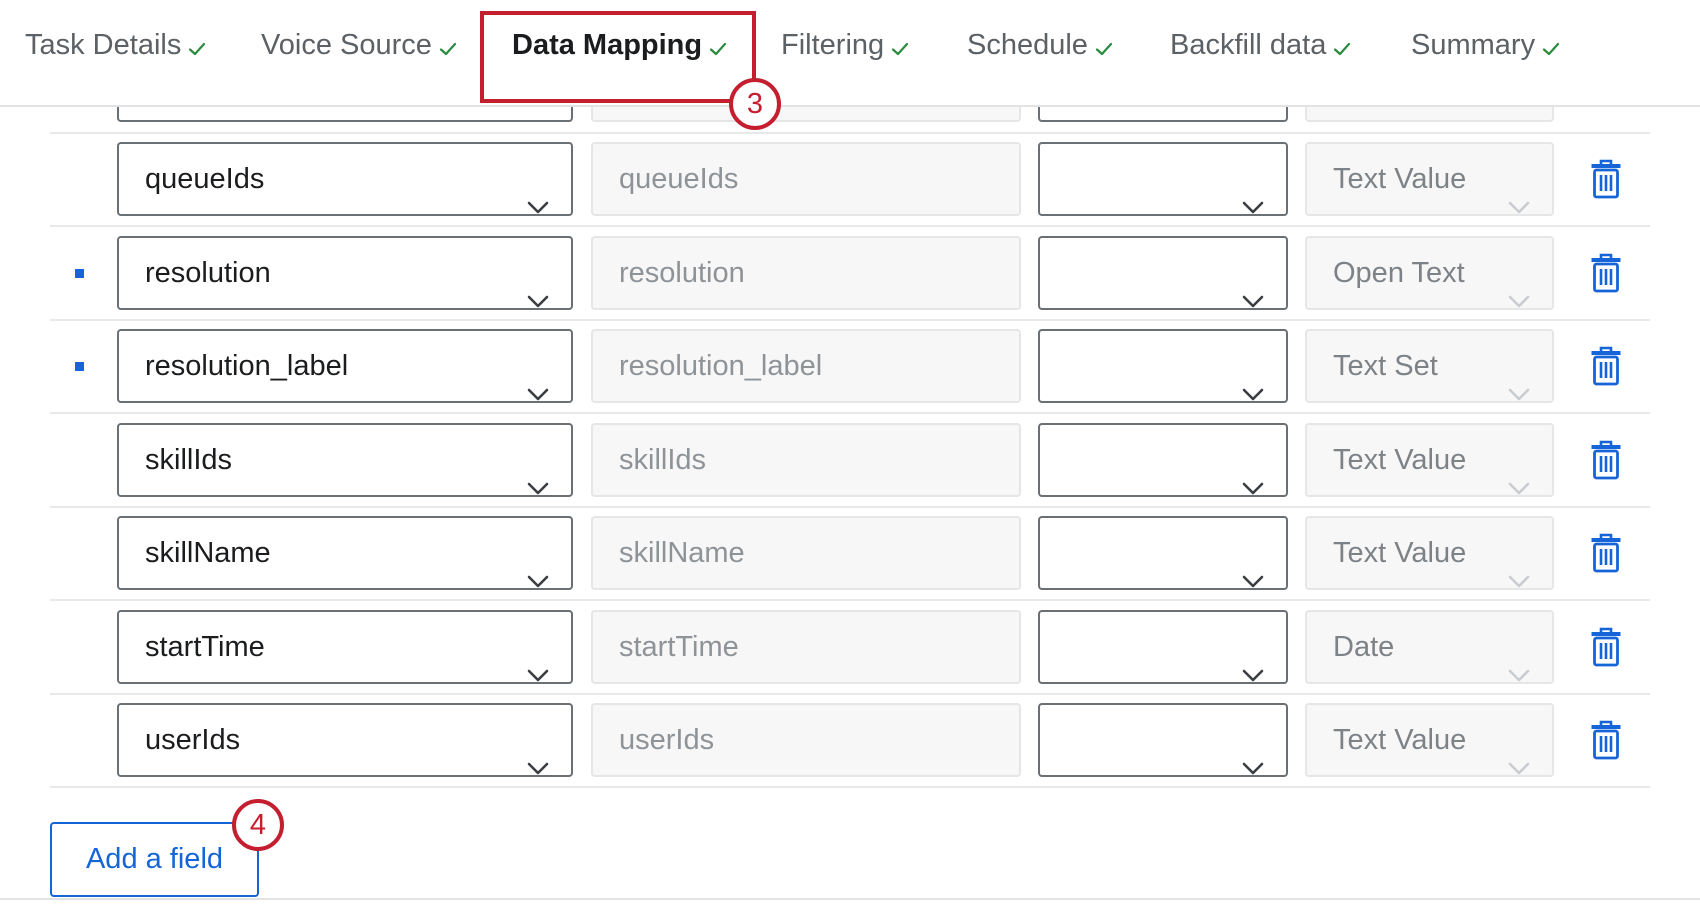 This screenshot has height=912, width=1700. I want to click on tab-label: Summary, so click(1473, 45).